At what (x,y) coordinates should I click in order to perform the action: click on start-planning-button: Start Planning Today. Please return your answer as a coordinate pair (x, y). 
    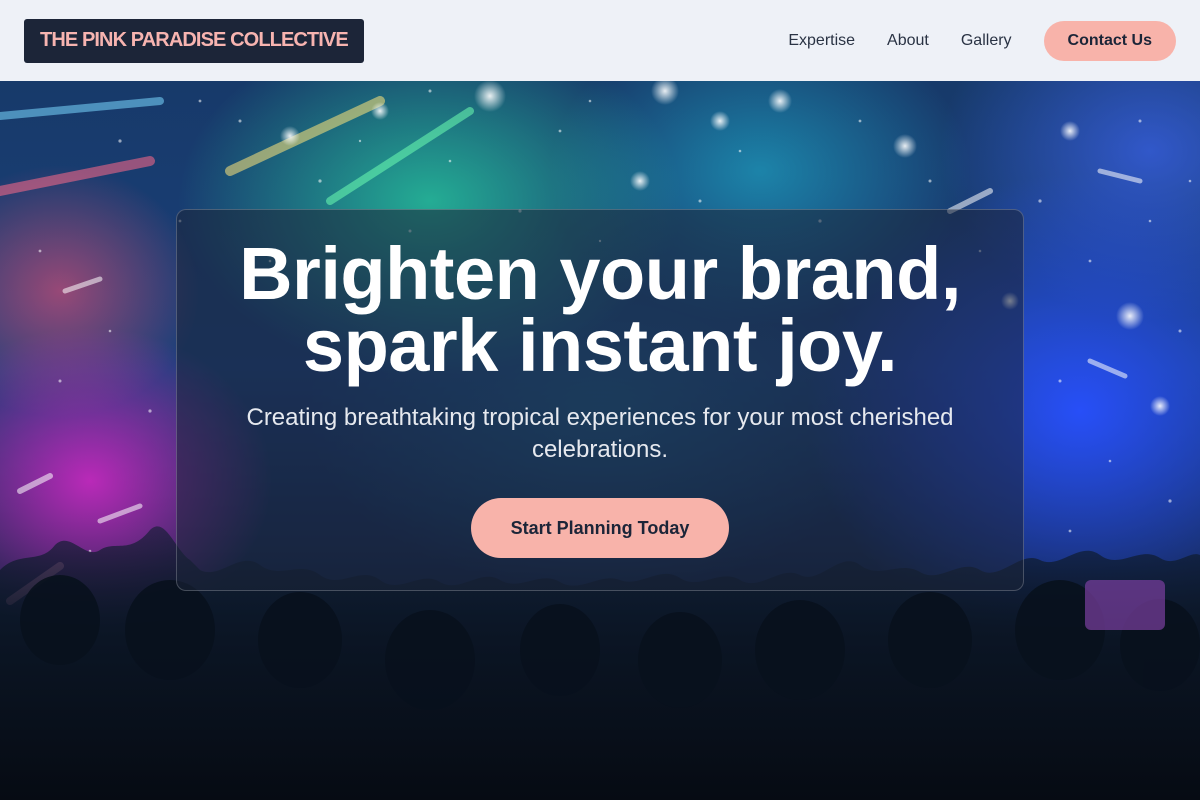
    Looking at the image, I should click on (600, 528).